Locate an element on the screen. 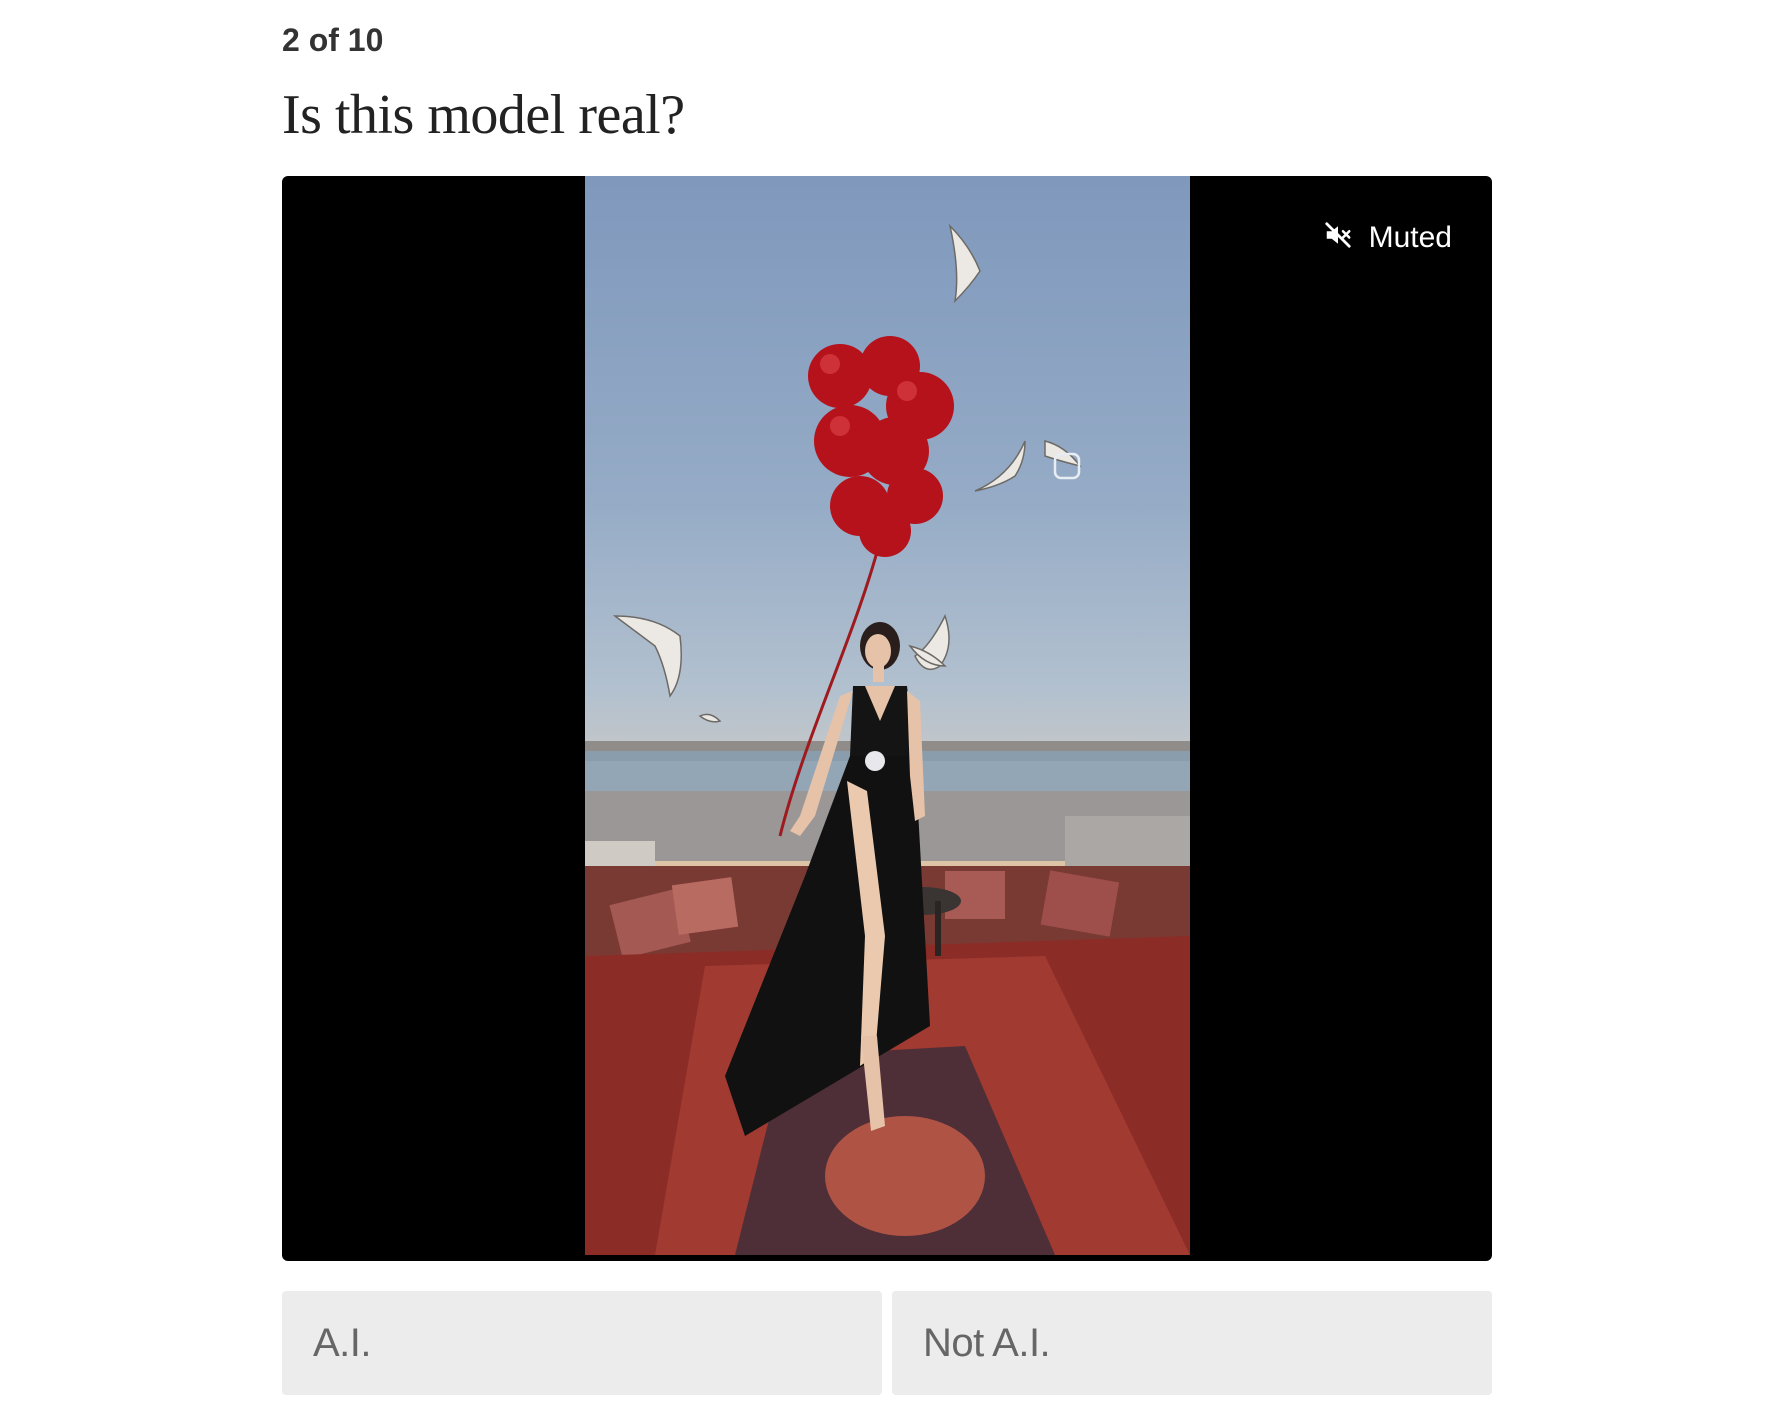 The height and width of the screenshot is (1404, 1774). answer-not-ai-label: Not A.I. is located at coordinates (987, 1342).